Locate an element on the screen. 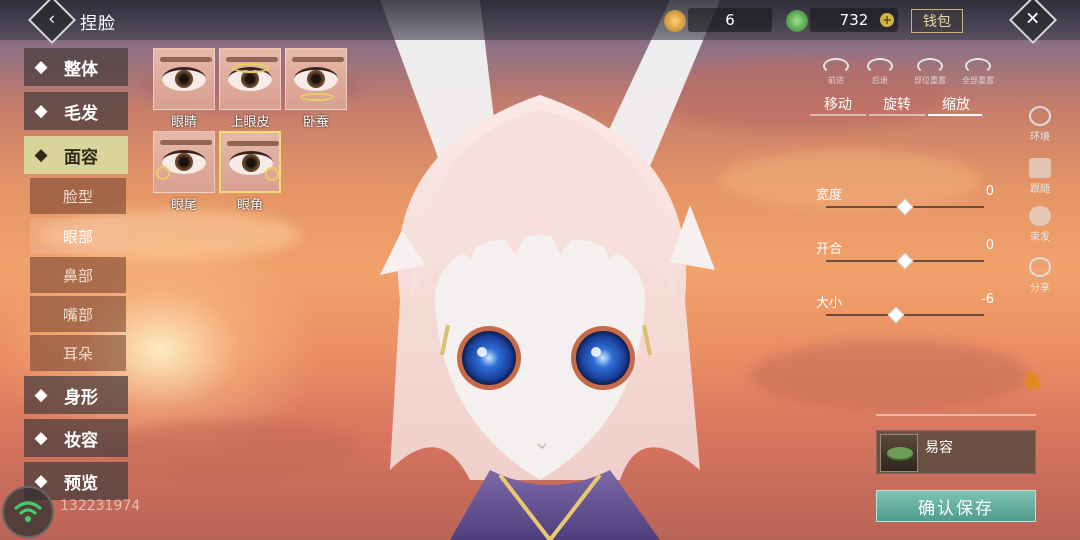 The image size is (1080, 540). wifi-icon is located at coordinates (28, 512).